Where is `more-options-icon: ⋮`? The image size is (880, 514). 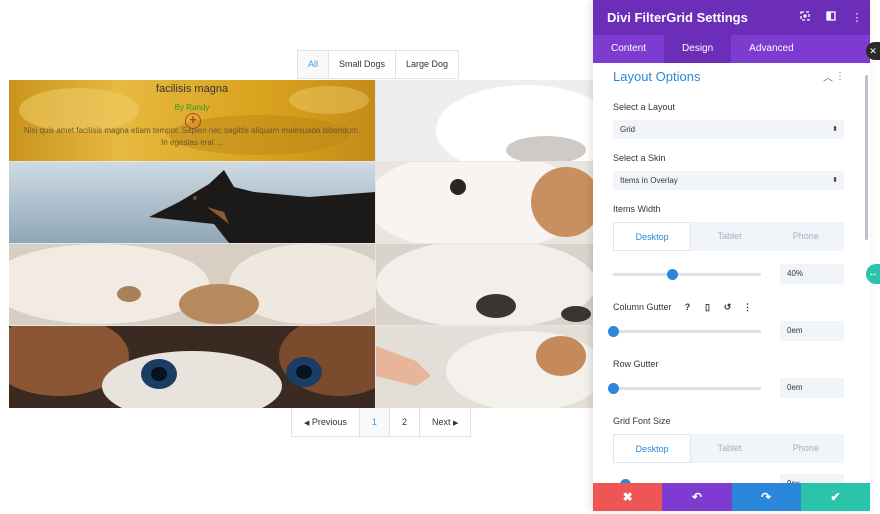
more-options-icon: ⋮ is located at coordinates (857, 17).